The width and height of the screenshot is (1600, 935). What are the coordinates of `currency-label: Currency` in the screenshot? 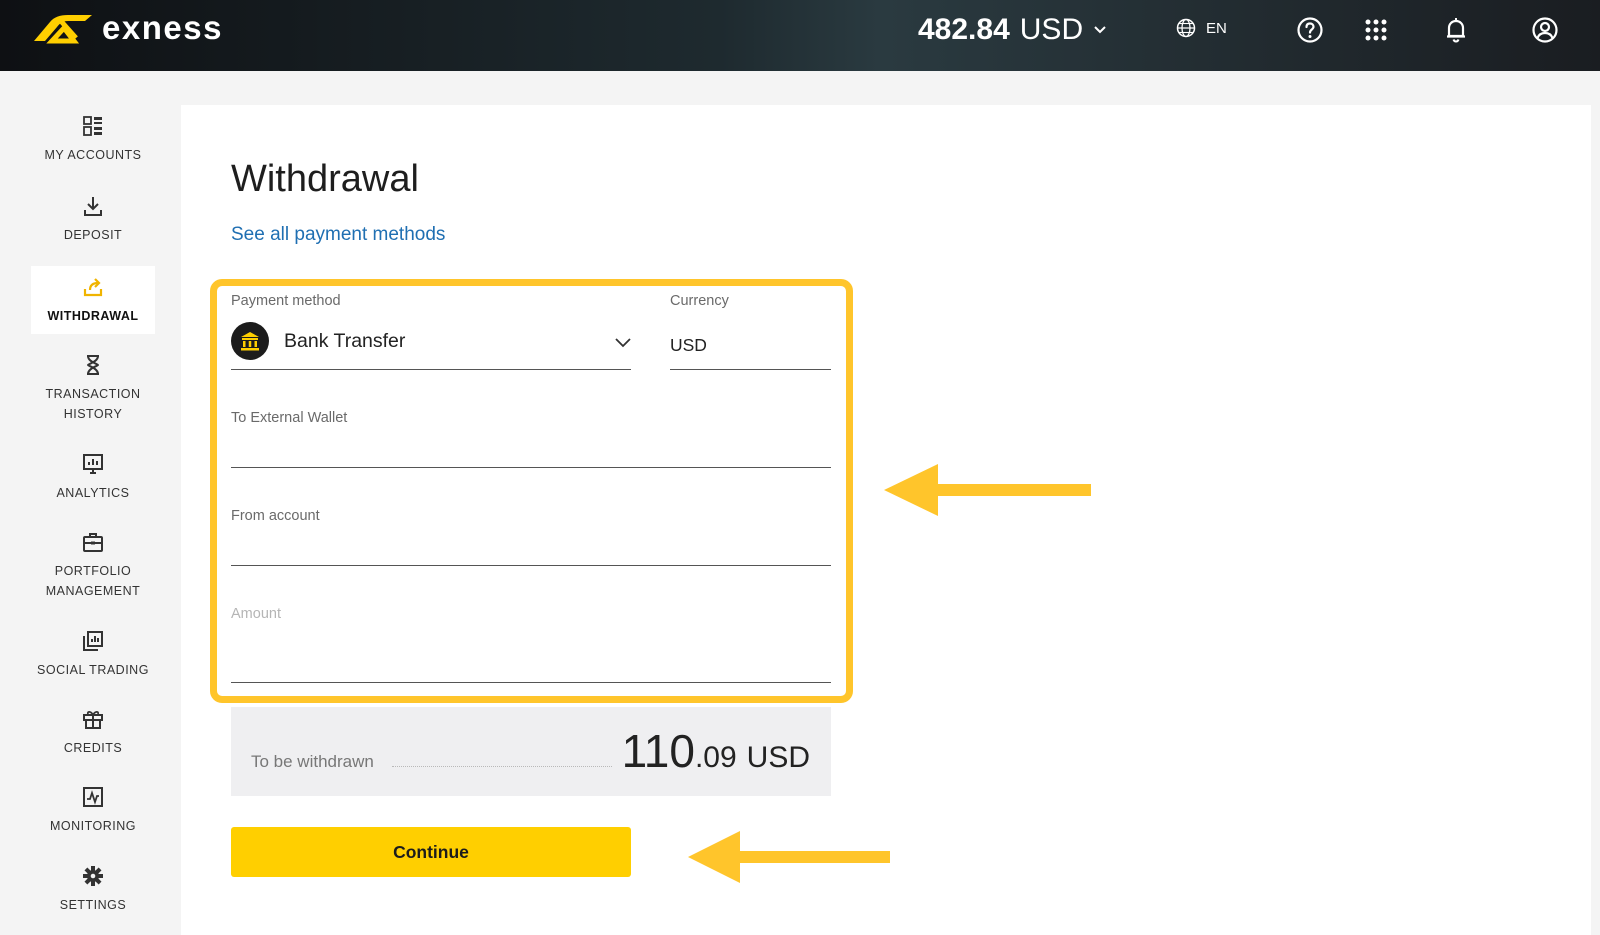 It's located at (699, 301).